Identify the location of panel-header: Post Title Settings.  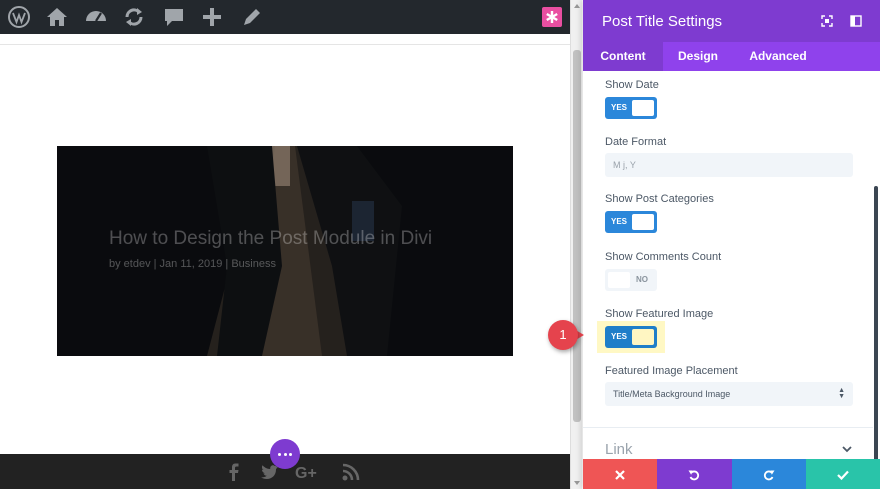
(731, 21).